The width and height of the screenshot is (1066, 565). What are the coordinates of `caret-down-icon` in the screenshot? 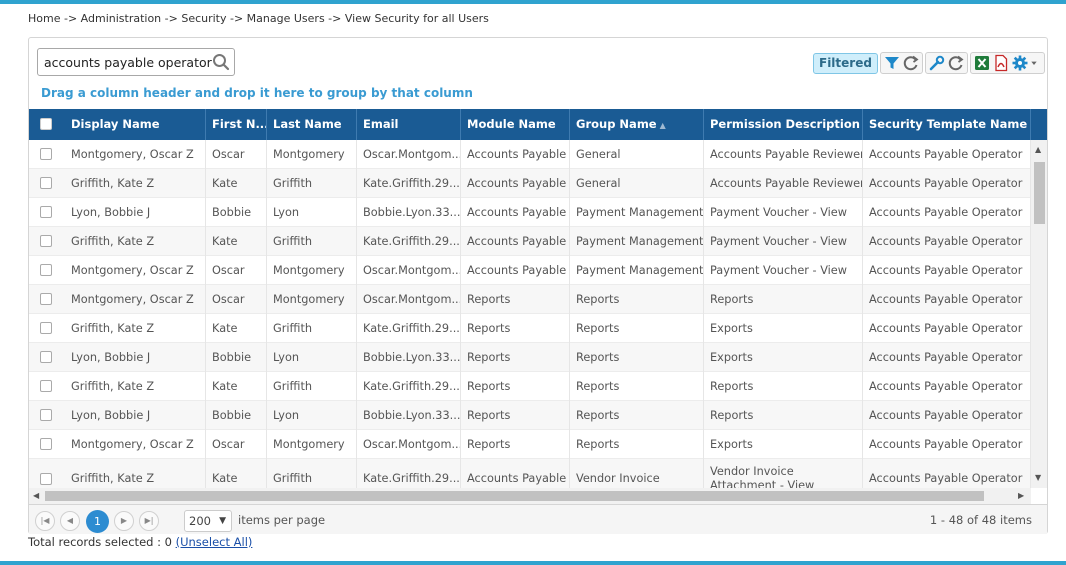 It's located at (1036, 63).